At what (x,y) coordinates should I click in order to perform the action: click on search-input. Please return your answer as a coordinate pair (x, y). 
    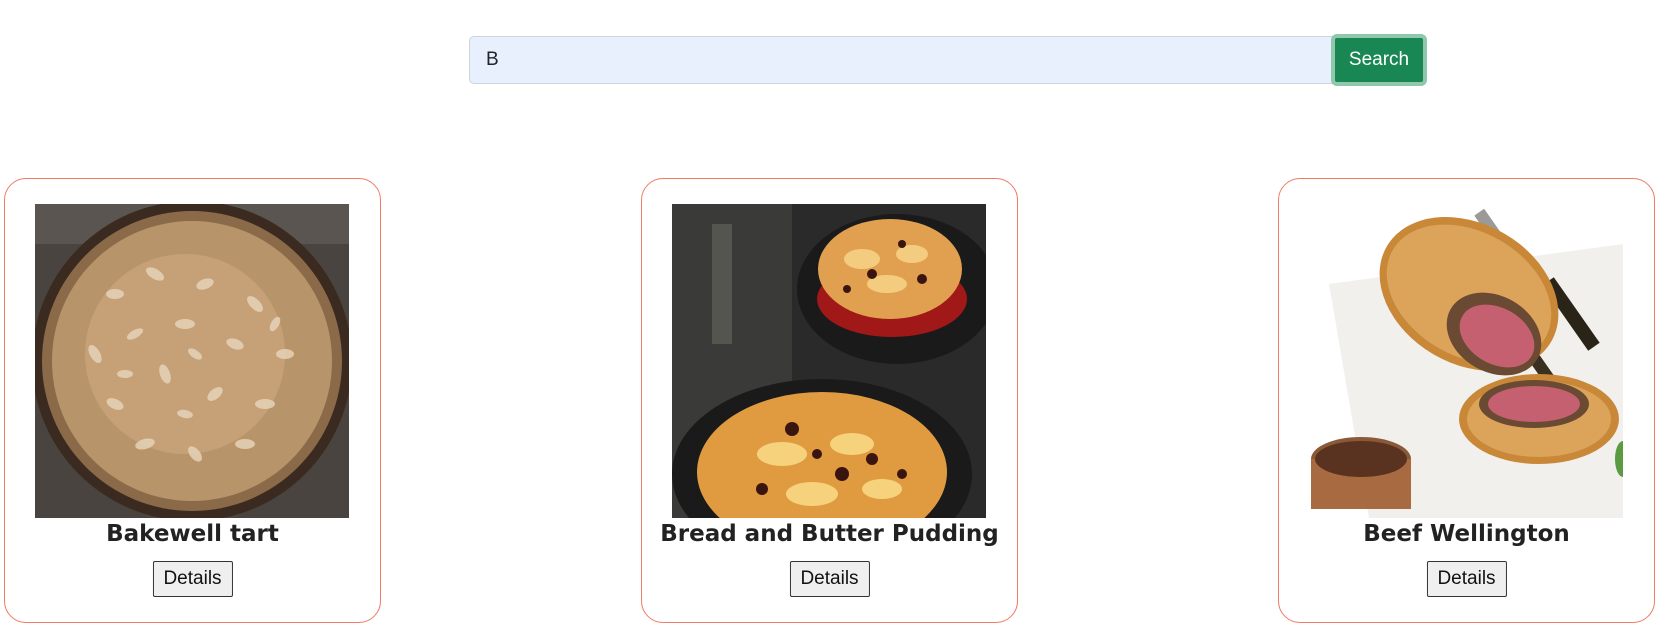
    Looking at the image, I should click on (901, 60).